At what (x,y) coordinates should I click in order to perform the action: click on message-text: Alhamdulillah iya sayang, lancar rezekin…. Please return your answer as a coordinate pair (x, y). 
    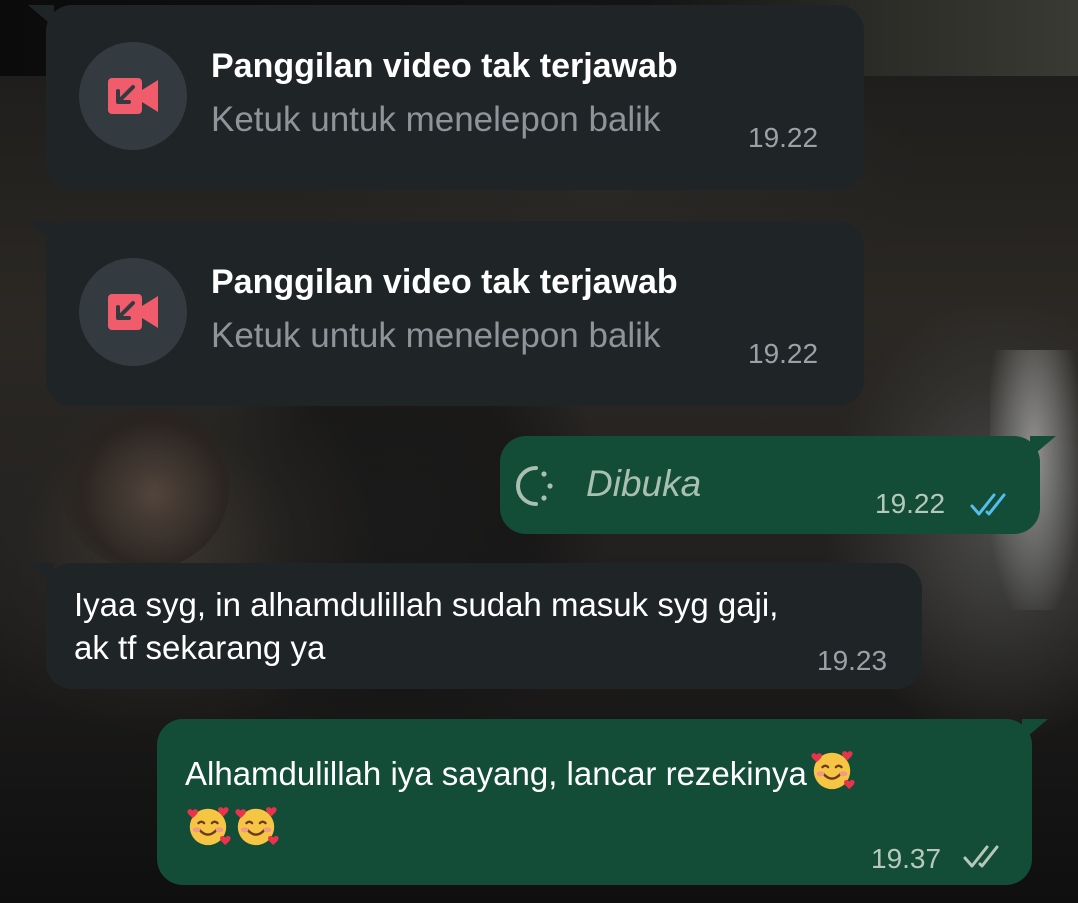
    Looking at the image, I should click on (496, 773).